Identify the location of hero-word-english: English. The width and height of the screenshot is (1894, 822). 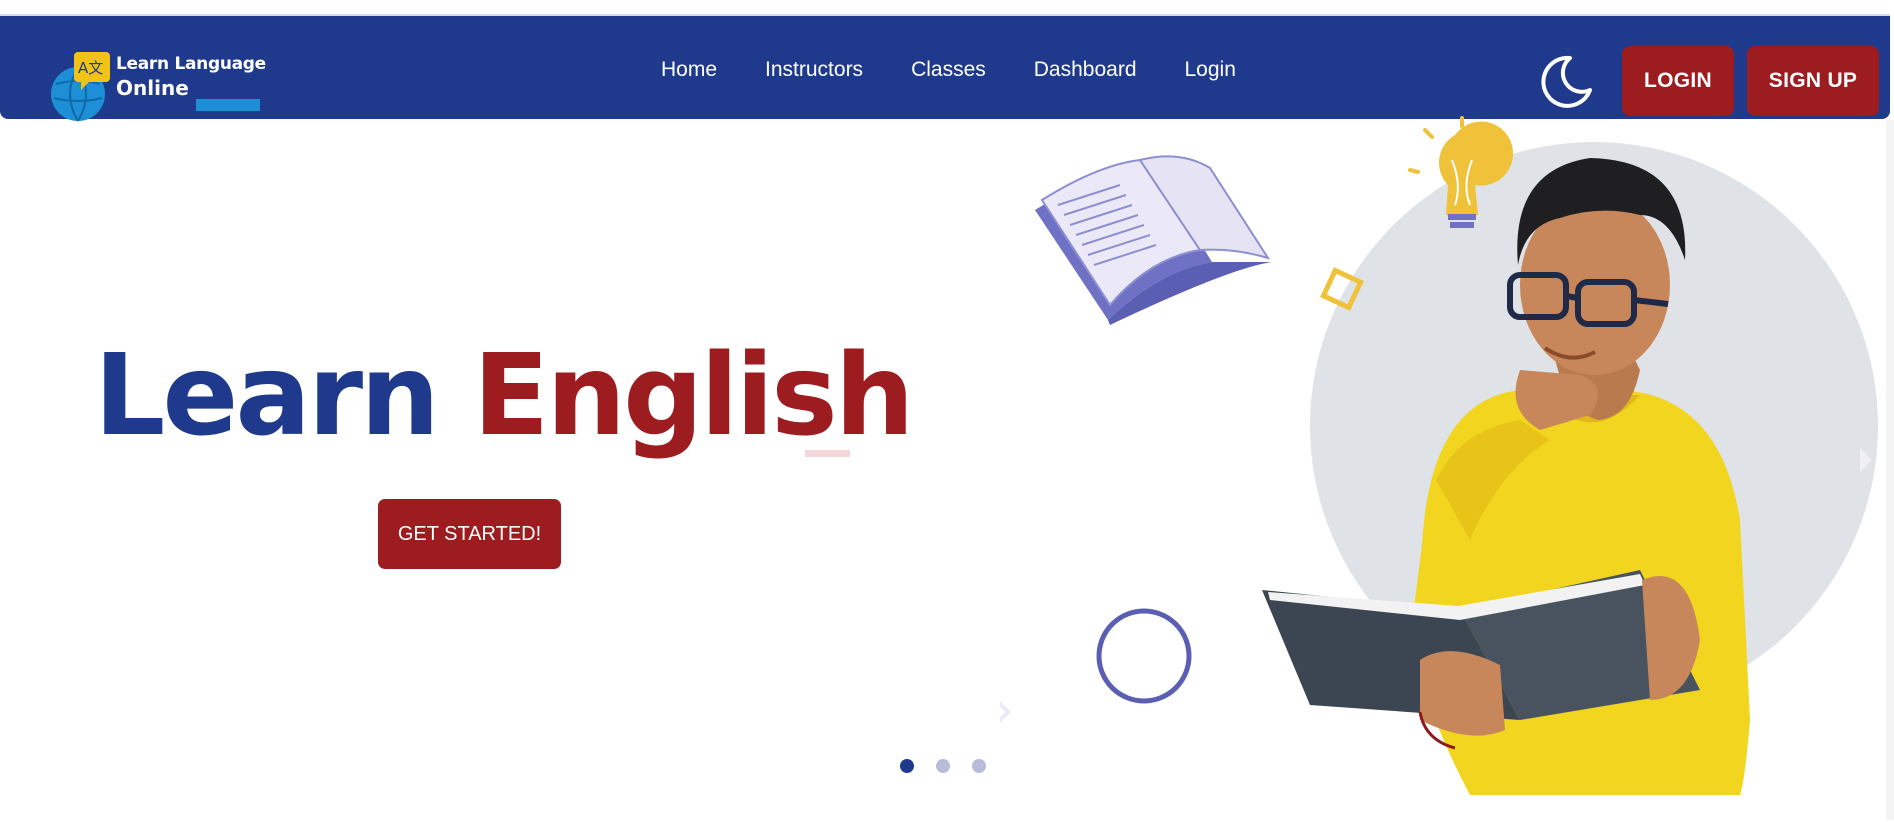
(693, 396).